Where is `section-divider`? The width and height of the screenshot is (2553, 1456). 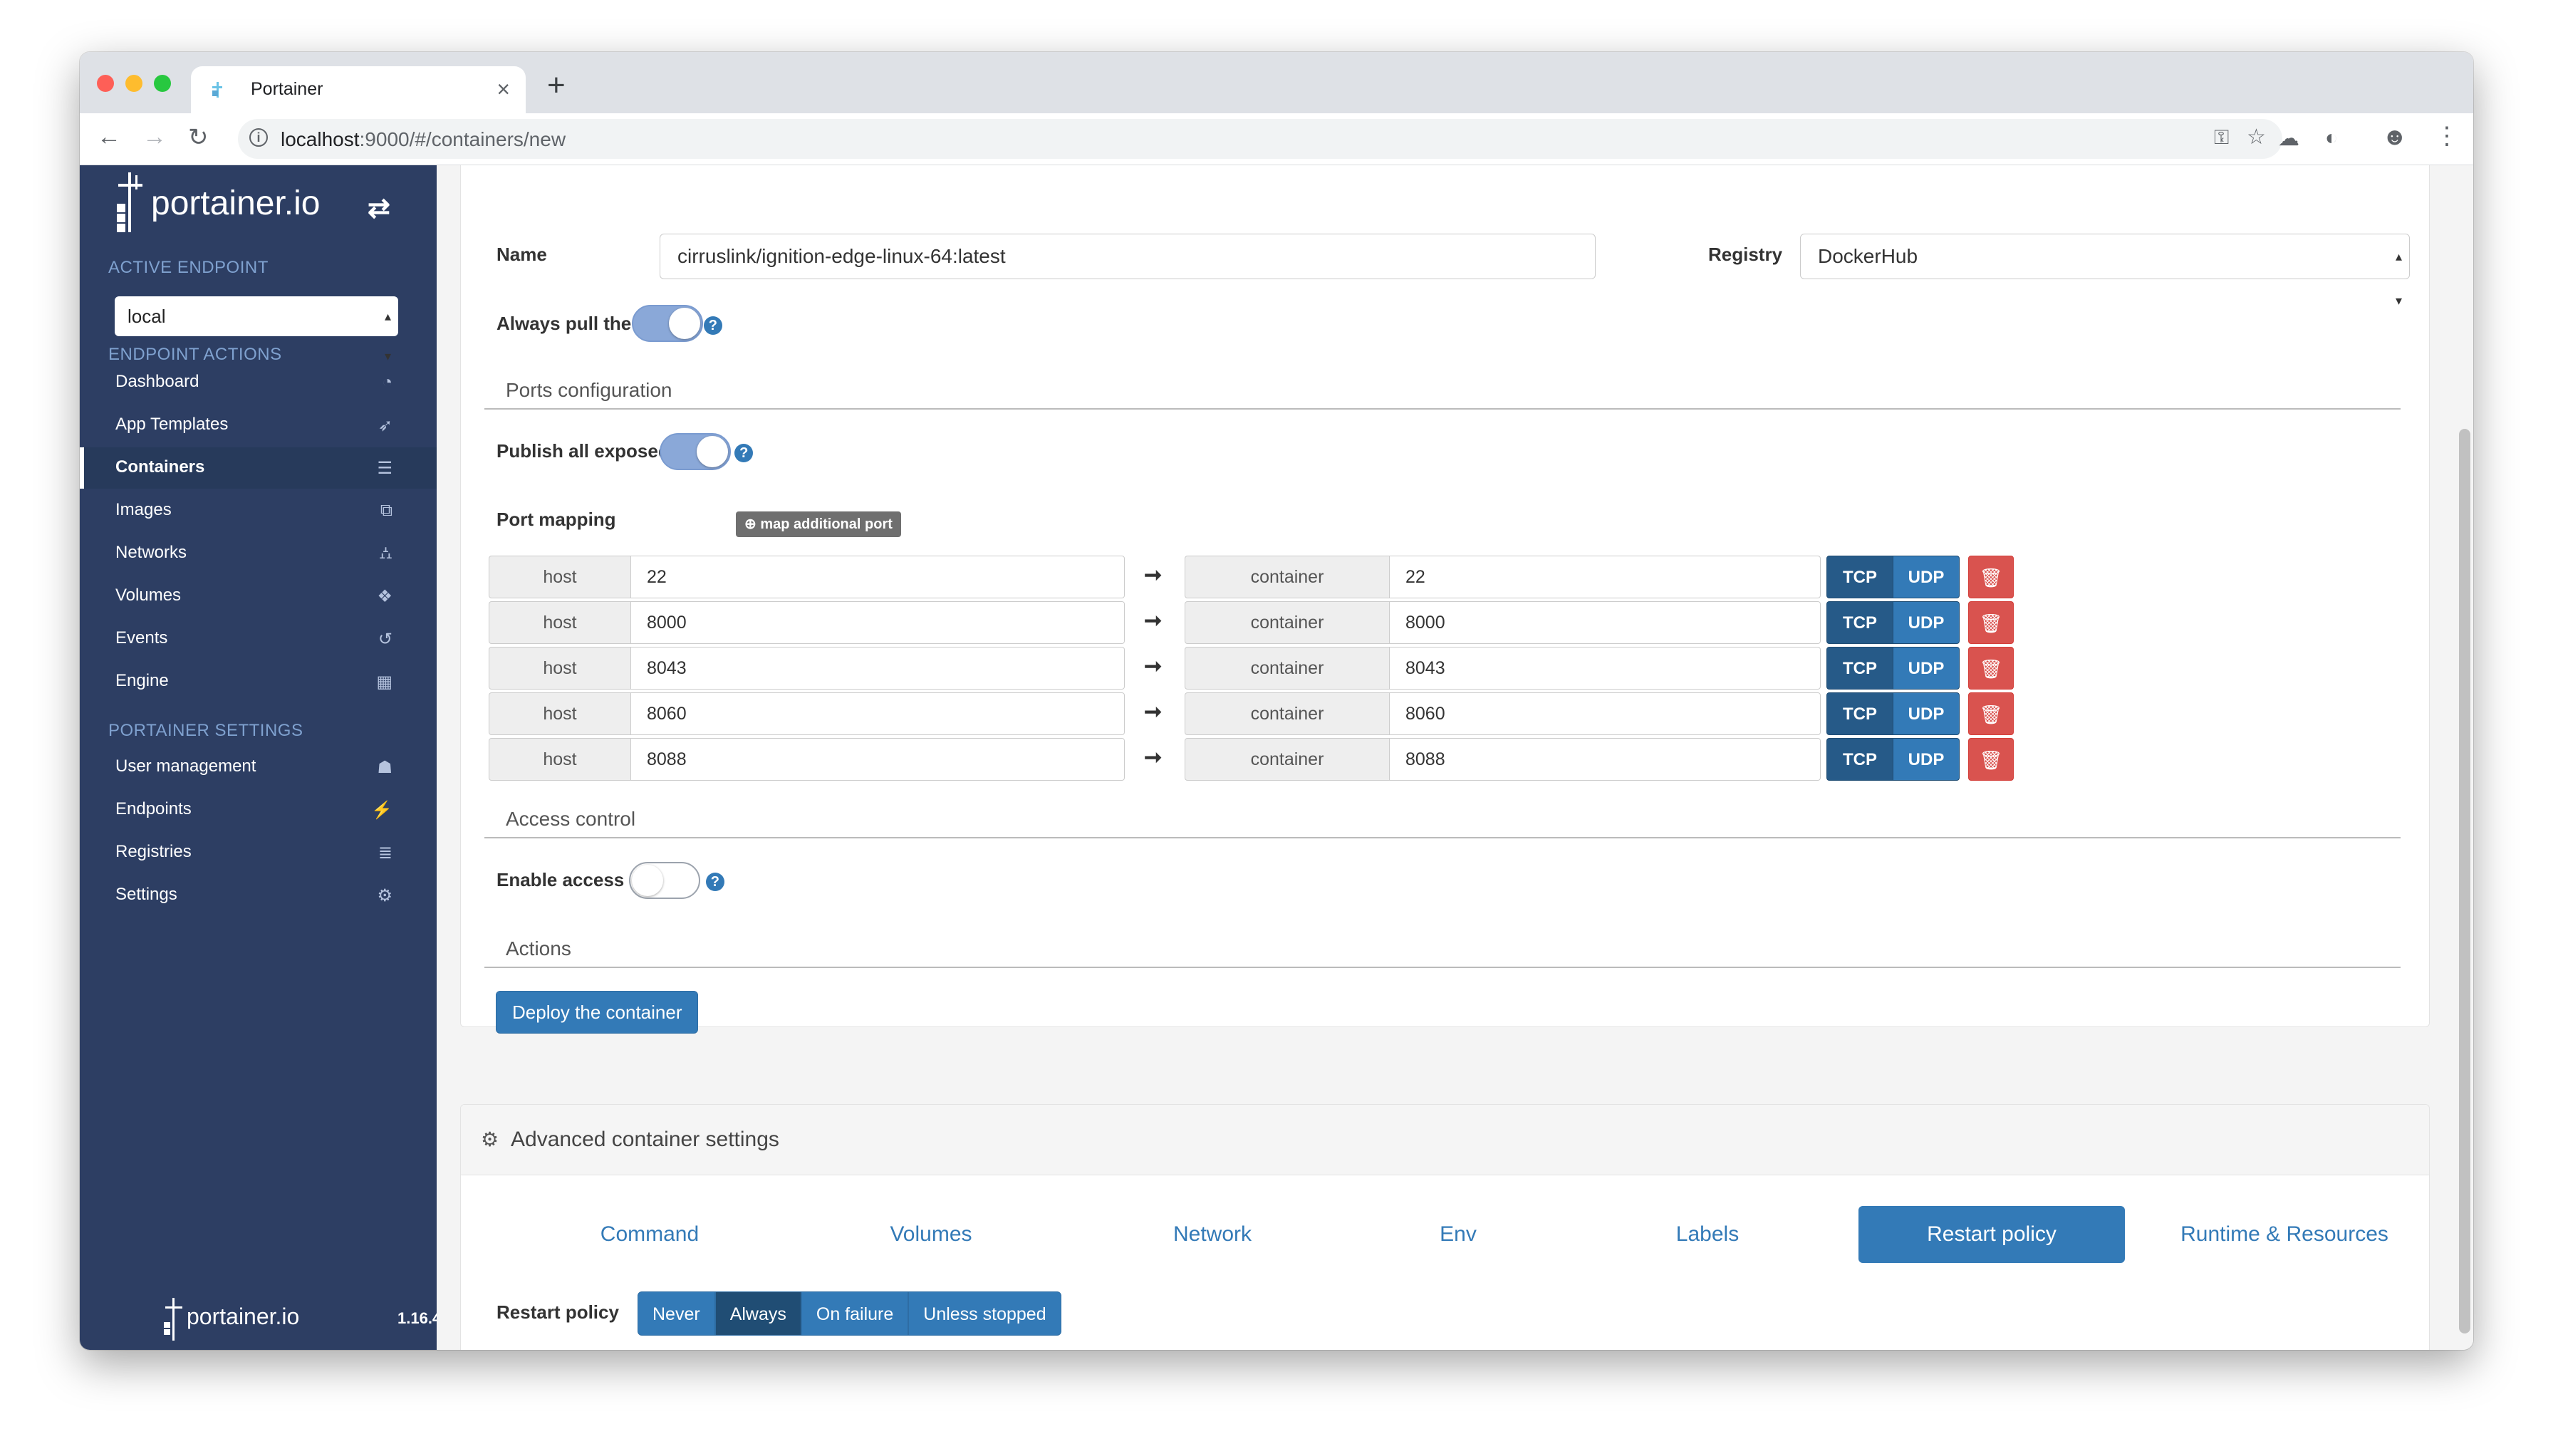 section-divider is located at coordinates (1442, 837).